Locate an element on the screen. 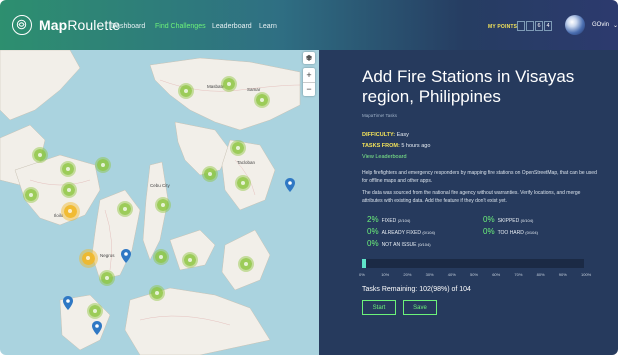  user-name: GOvin is located at coordinates (600, 25).